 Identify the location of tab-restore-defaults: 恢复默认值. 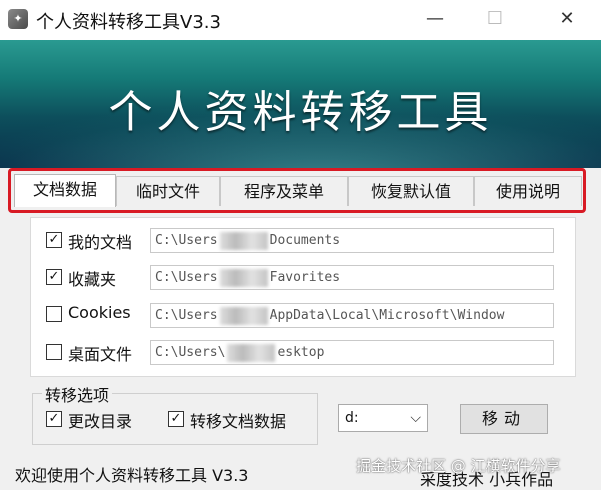
(411, 191).